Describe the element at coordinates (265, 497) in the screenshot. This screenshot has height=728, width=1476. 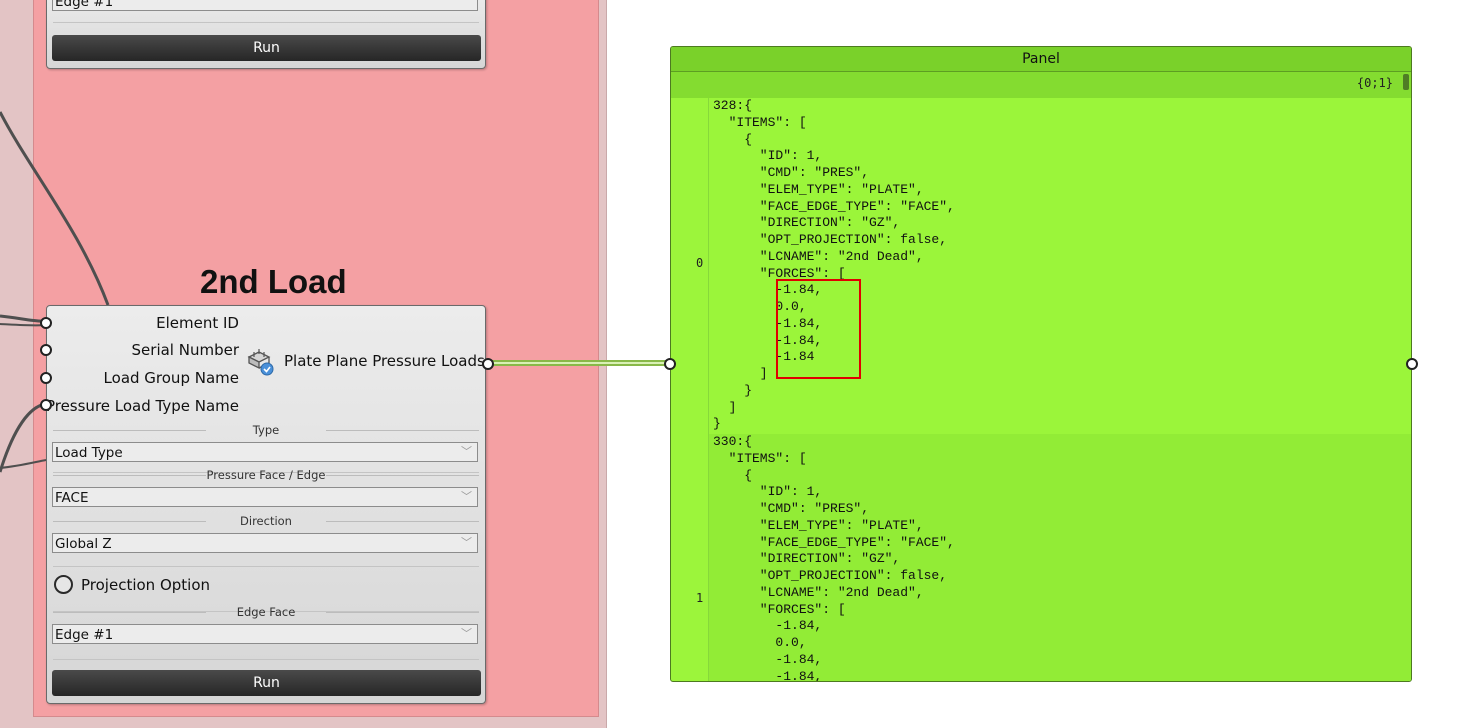
I see `face-edge-dropdown: FACE ﹀` at that location.